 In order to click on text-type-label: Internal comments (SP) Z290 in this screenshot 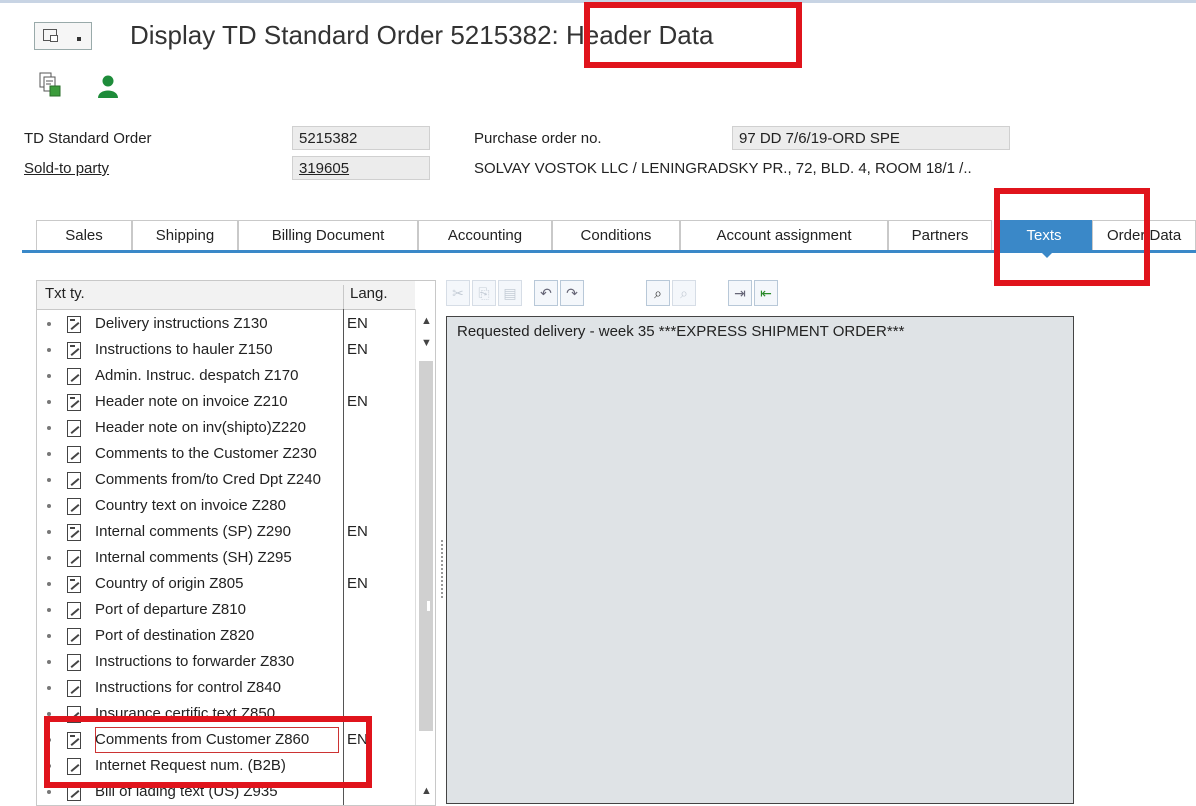, I will do `click(193, 531)`.